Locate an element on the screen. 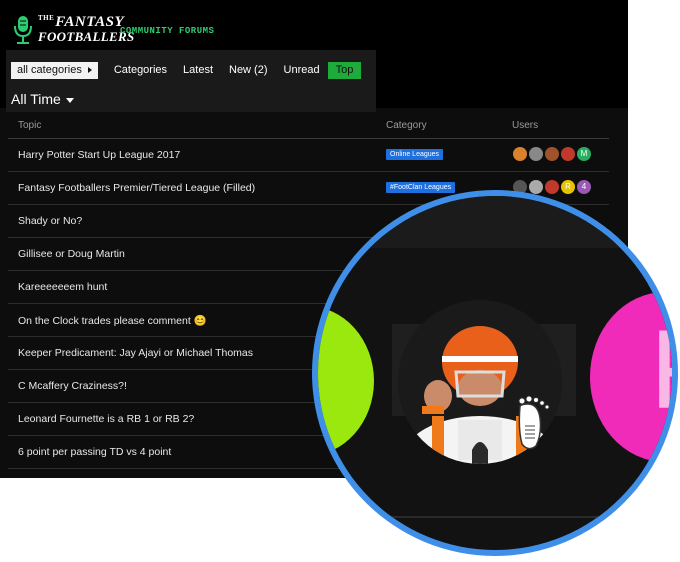 This screenshot has width=680, height=562. nav-tab-unread: Unread is located at coordinates (302, 70).